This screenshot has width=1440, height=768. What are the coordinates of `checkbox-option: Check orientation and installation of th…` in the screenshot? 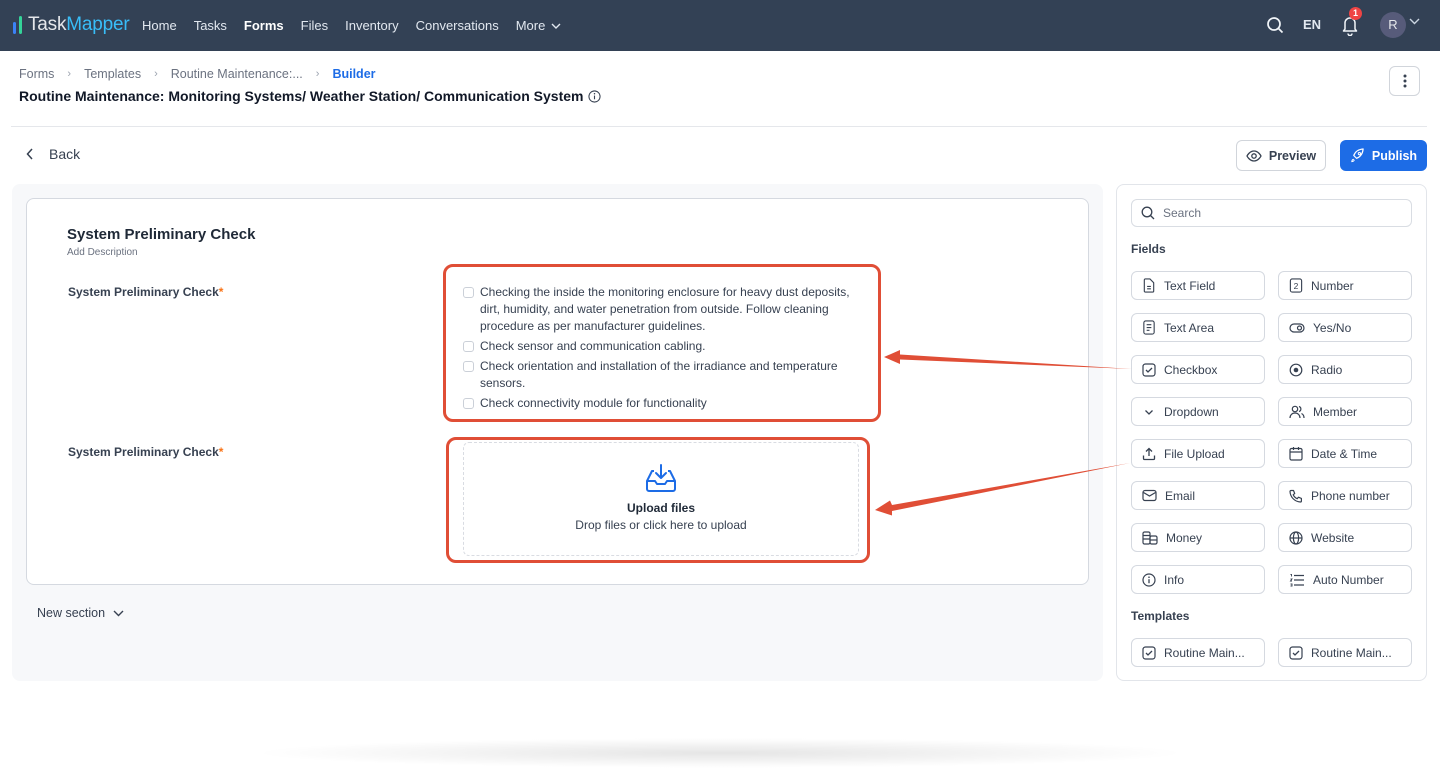 It's located at (663, 375).